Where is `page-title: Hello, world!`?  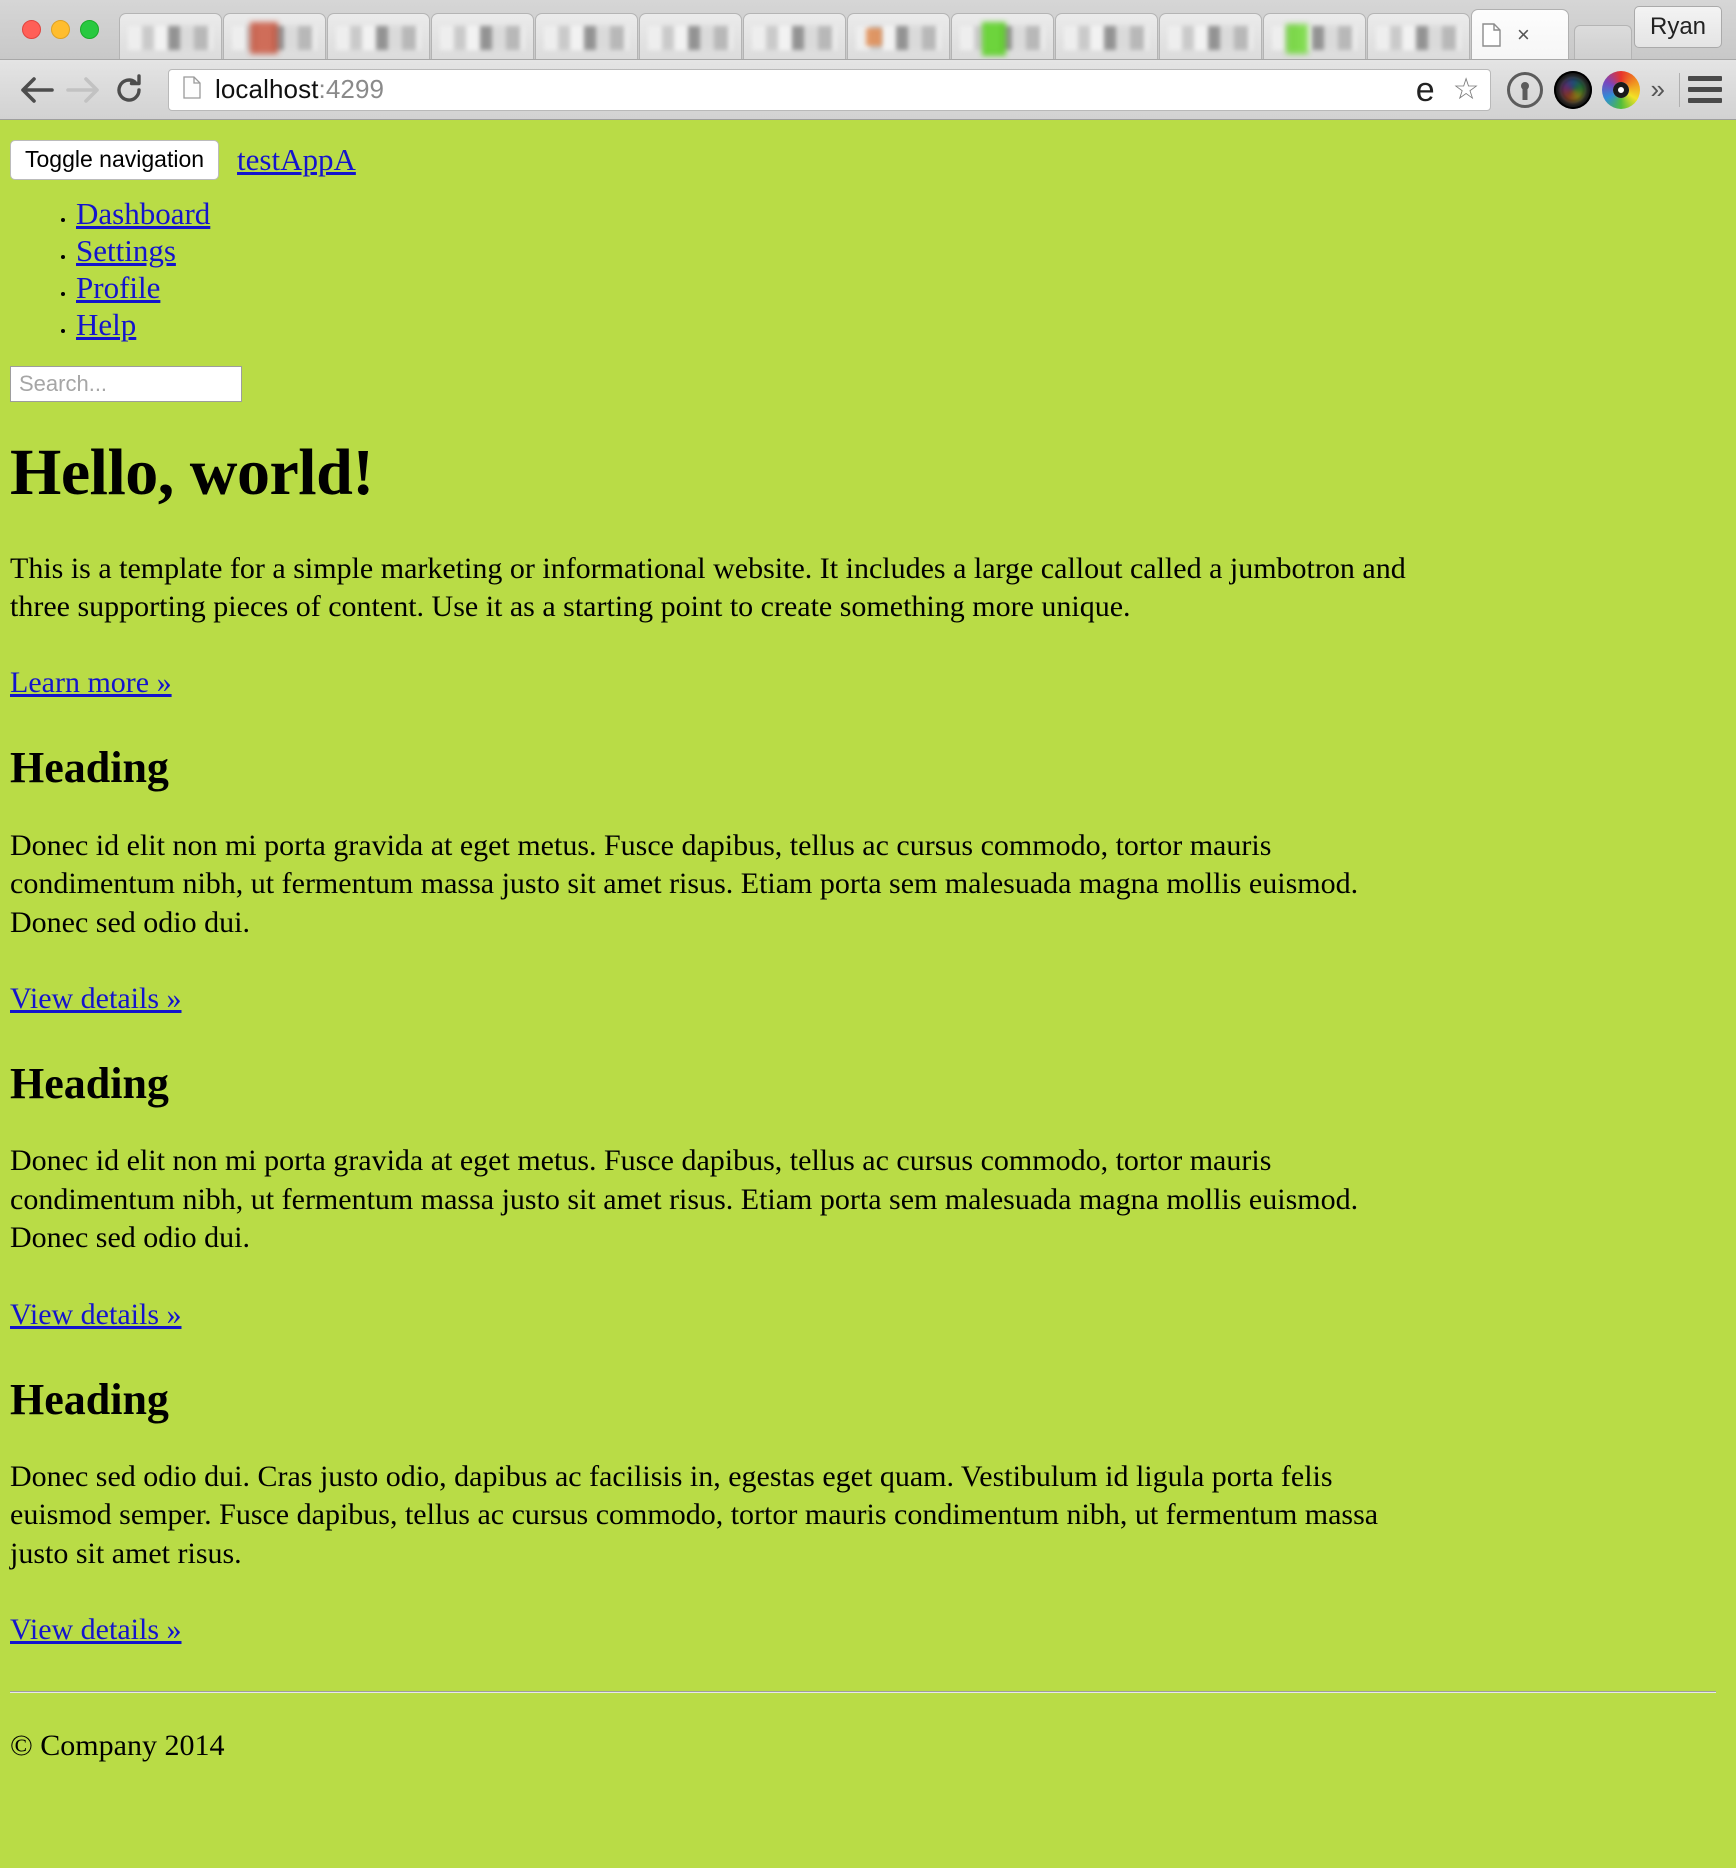 page-title: Hello, world! is located at coordinates (192, 473).